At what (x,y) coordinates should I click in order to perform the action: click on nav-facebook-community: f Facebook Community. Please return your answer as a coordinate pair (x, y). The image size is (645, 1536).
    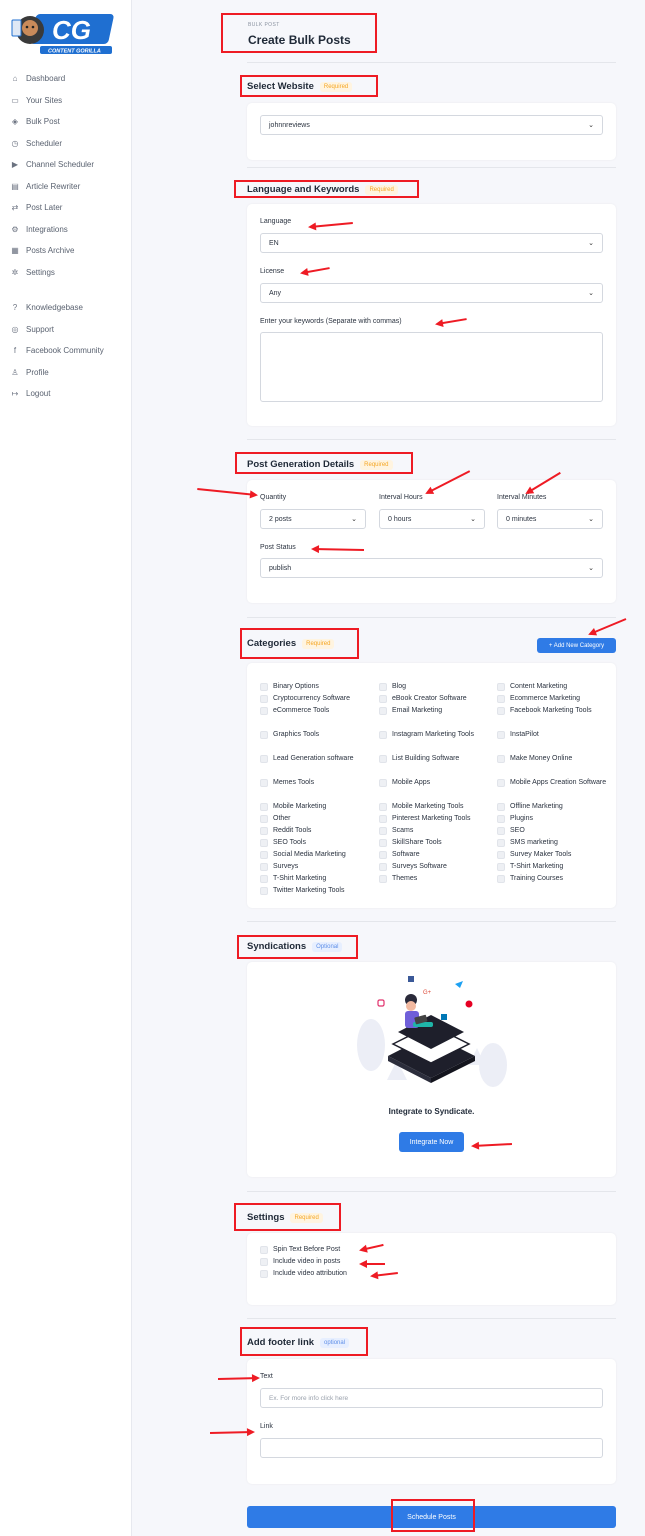
    Looking at the image, I should click on (69, 351).